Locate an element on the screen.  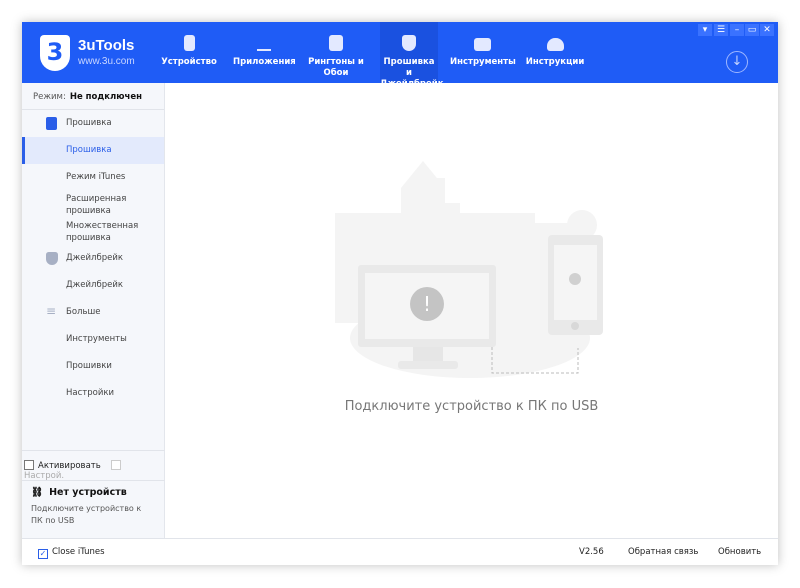
sidebar-item-advanced-flash: Расширенная прошивка is located at coordinates (93, 204).